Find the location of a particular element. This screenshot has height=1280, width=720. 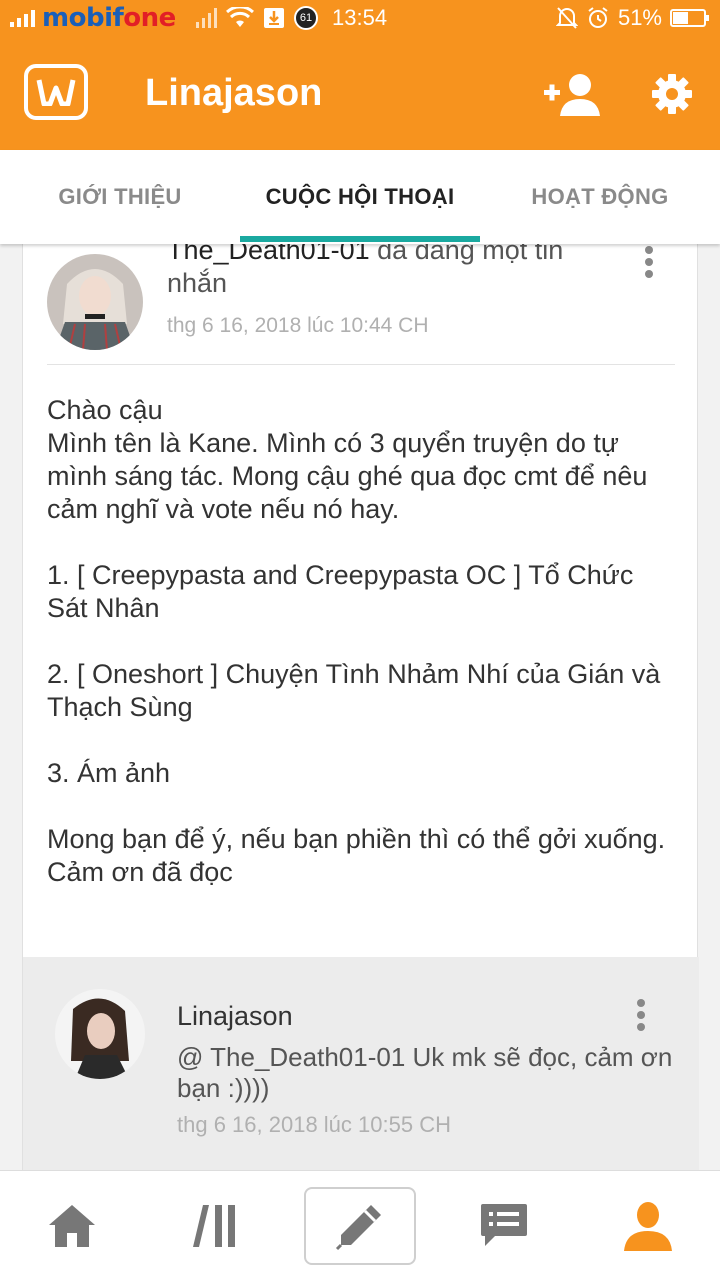

status-bar: mobifone 61 13:54 51% is located at coordinates (360, 18).